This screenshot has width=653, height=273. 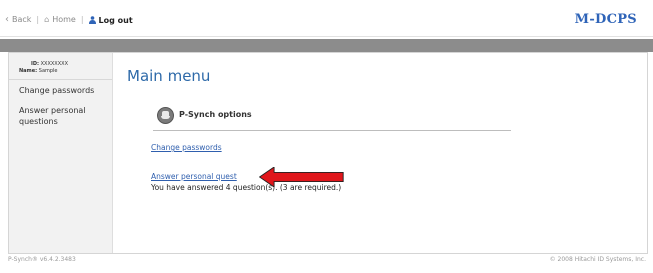 I want to click on back-link: ‹ Back, so click(x=18, y=19).